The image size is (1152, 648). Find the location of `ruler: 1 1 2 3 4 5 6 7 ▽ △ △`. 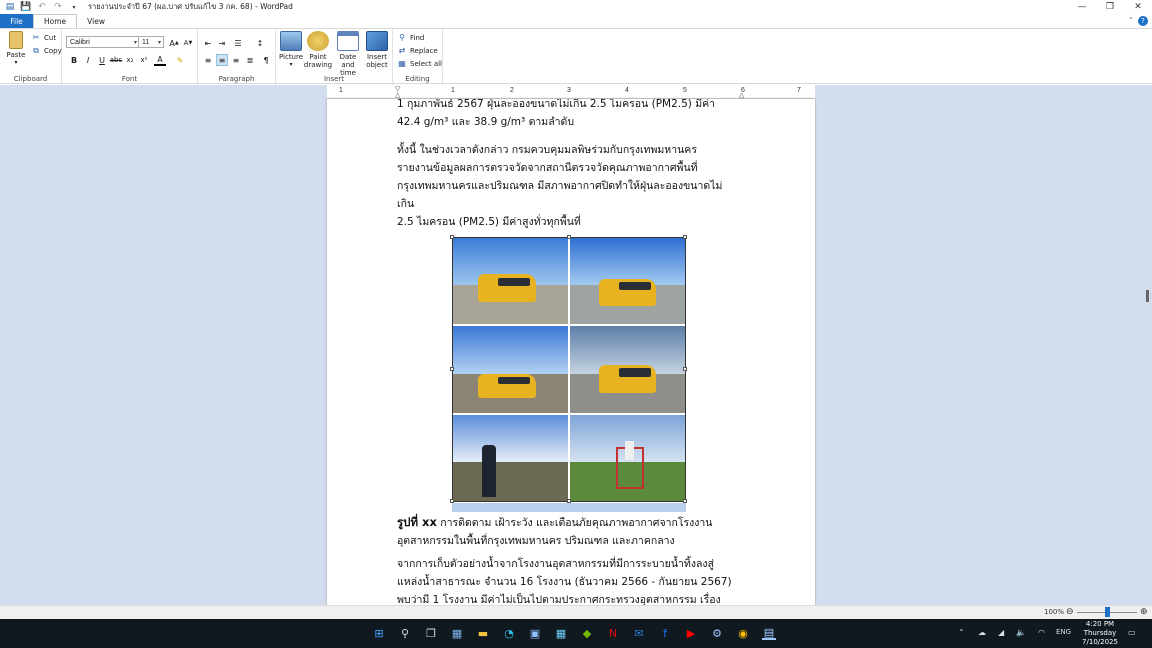

ruler: 1 1 2 3 4 5 6 7 ▽ △ △ is located at coordinates (571, 92).